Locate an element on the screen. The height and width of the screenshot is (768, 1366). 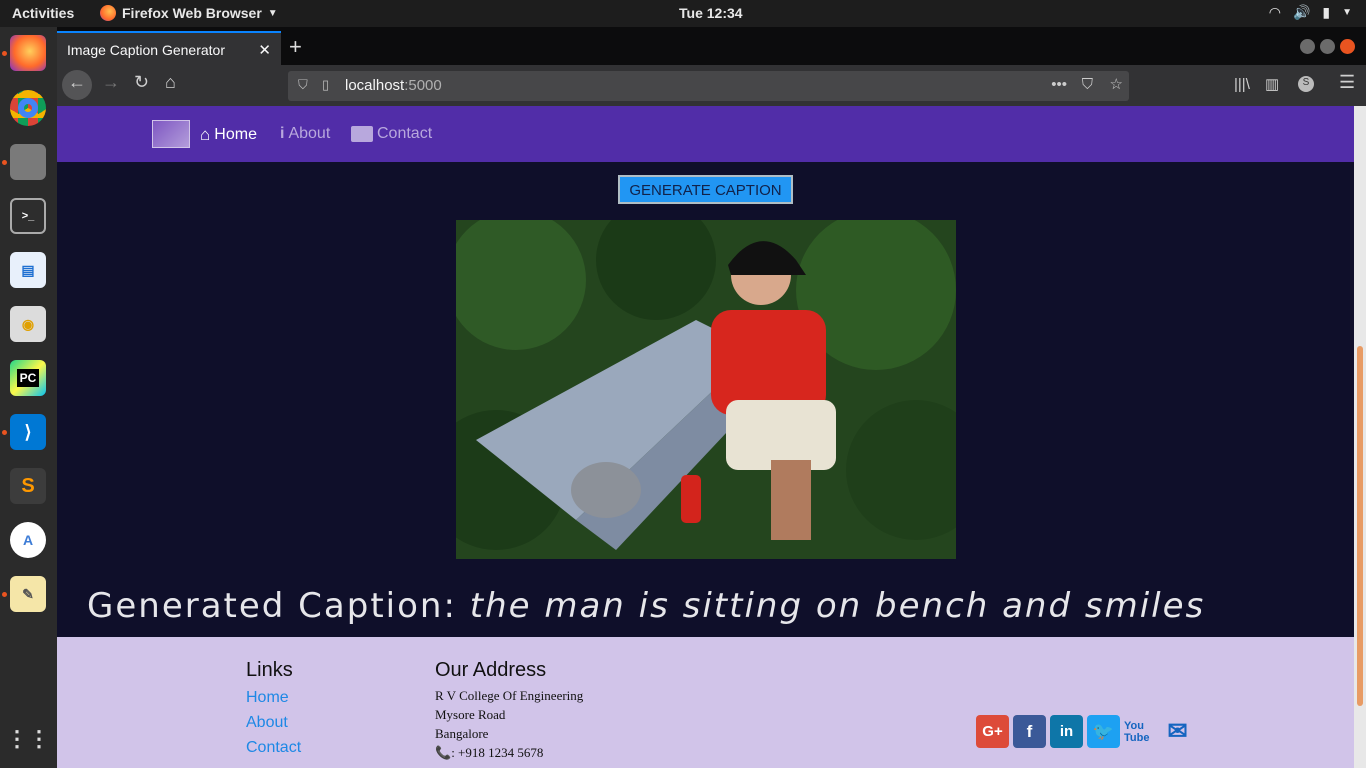
scrollbar-thumb is located at coordinates (1360, 526).